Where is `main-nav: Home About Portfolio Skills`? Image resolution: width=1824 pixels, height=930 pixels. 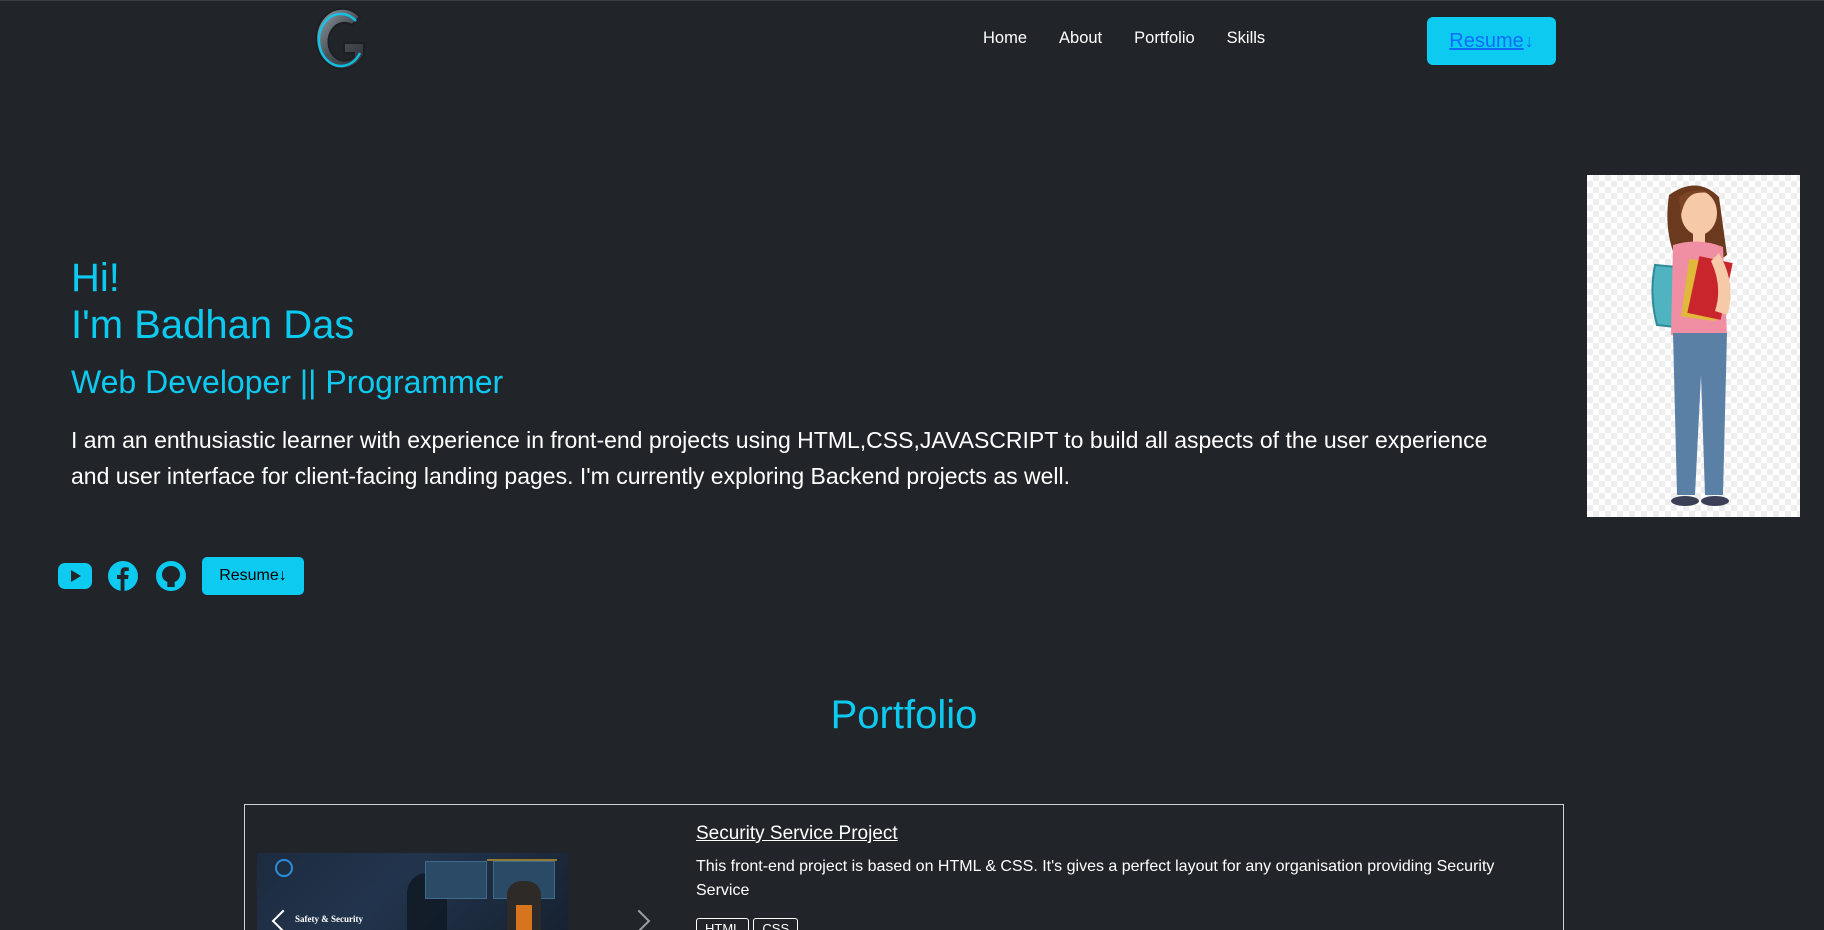 main-nav: Home About Portfolio Skills is located at coordinates (1140, 38).